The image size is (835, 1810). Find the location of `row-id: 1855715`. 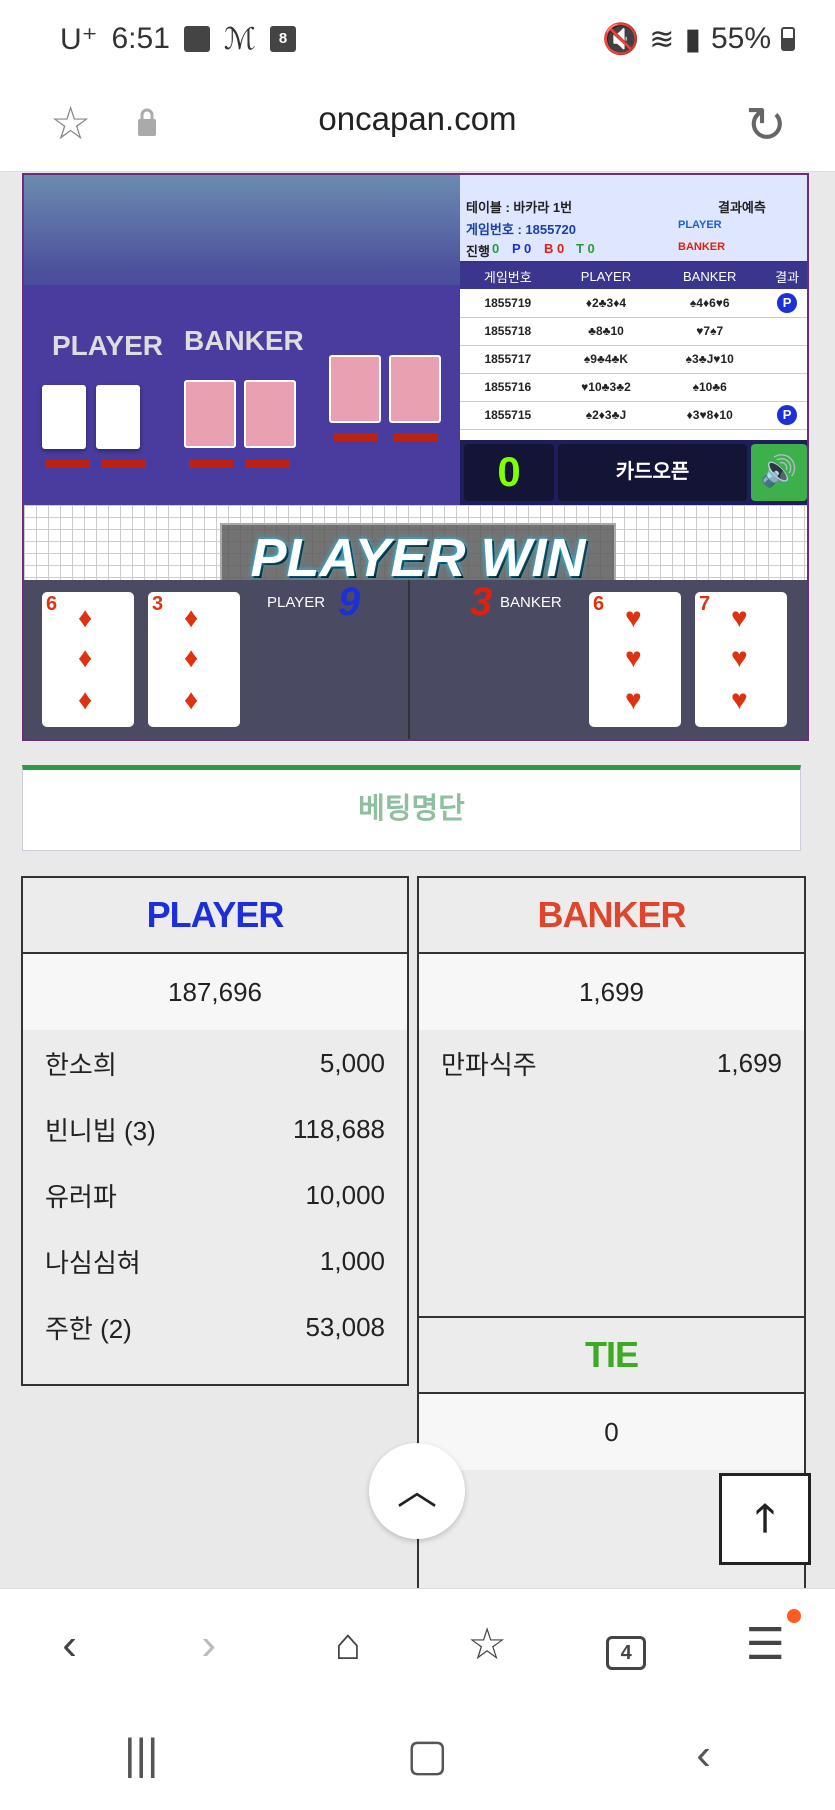

row-id: 1855715 is located at coordinates (508, 415).